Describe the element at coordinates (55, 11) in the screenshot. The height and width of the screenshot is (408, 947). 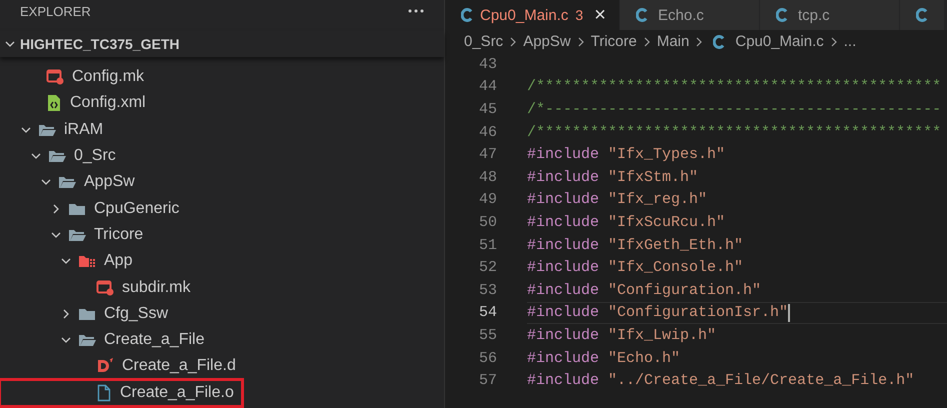
I see `panel-title: EXPLORER` at that location.